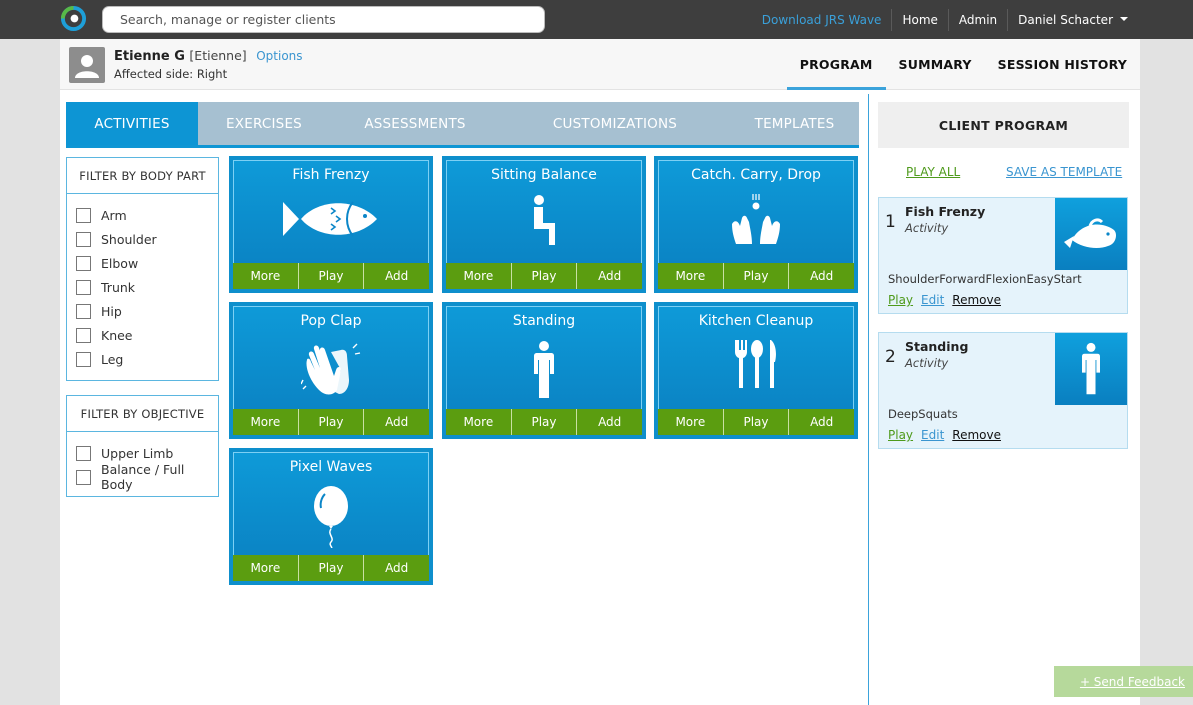 The height and width of the screenshot is (705, 1193). What do you see at coordinates (112, 359) in the screenshot?
I see `filter-label: Leg` at bounding box center [112, 359].